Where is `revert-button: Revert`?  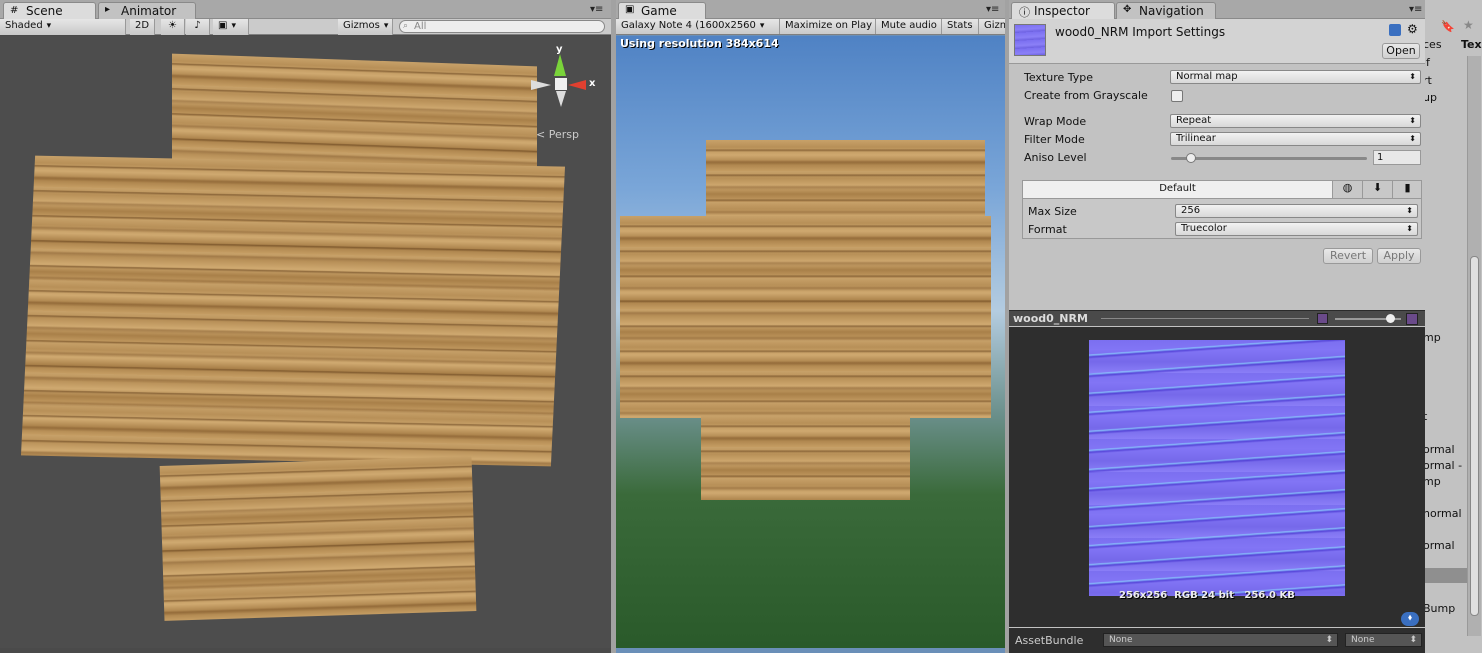 revert-button: Revert is located at coordinates (1348, 256).